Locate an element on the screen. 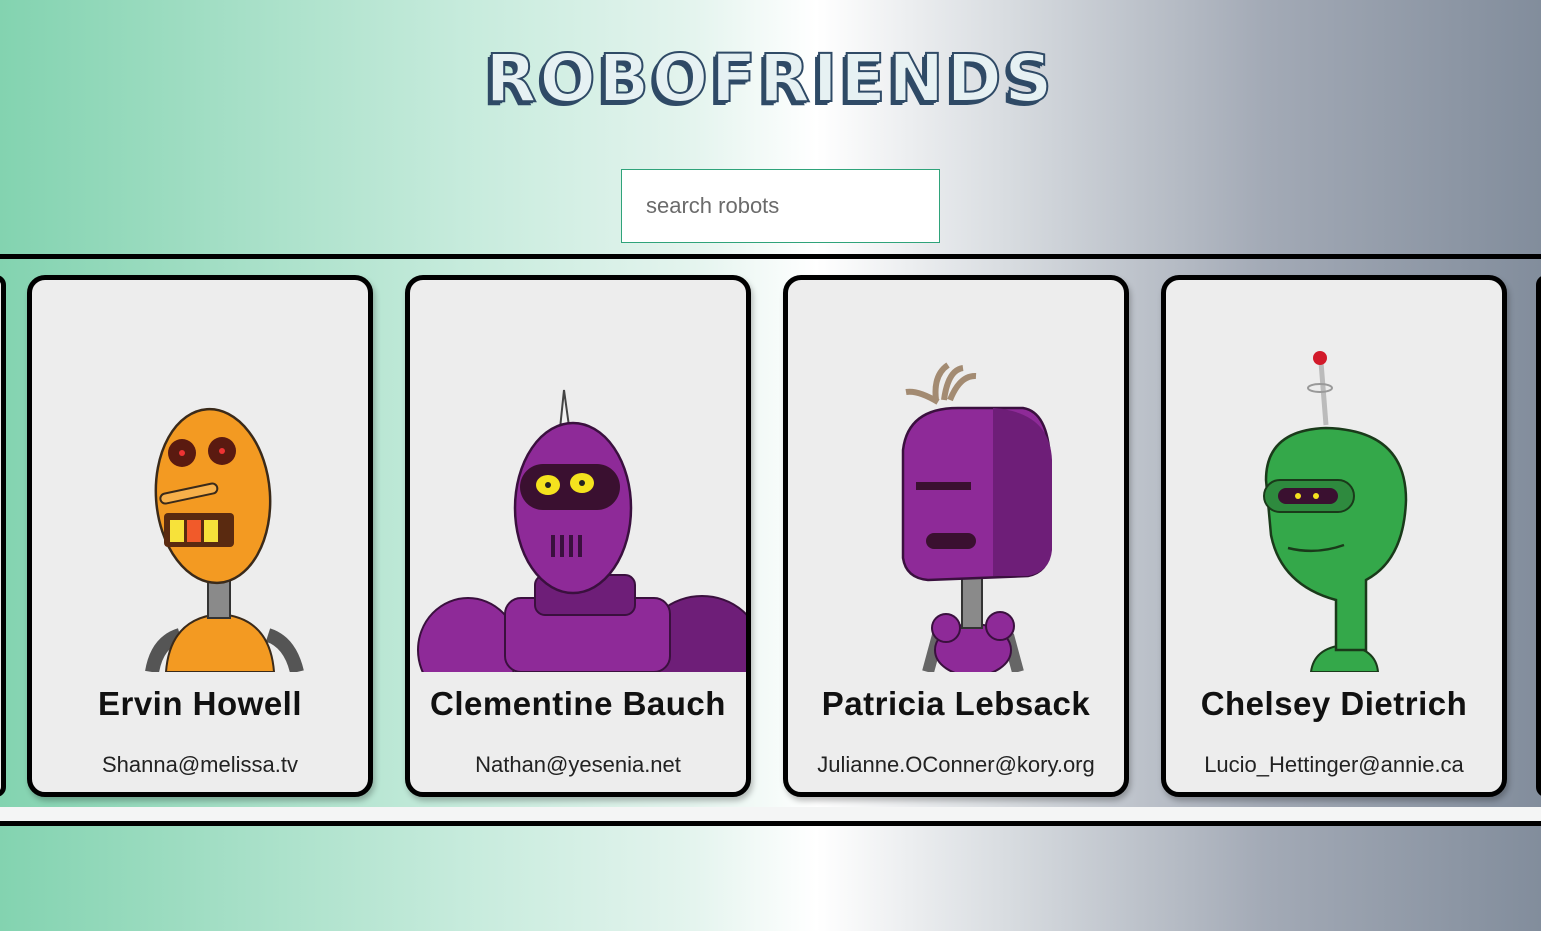 The height and width of the screenshot is (931, 1541). robot-card: Ervin Howell Shanna@melissa.tv is located at coordinates (200, 536).